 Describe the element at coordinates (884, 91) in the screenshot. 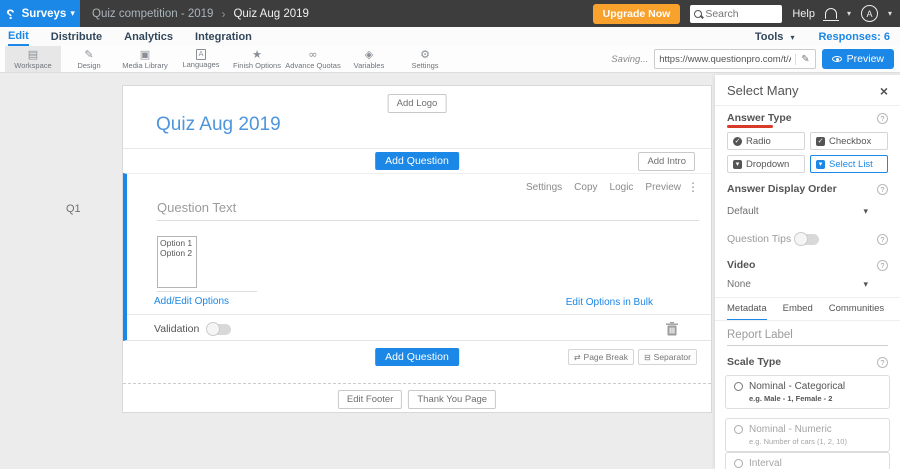

I see `close-icon: ×` at that location.